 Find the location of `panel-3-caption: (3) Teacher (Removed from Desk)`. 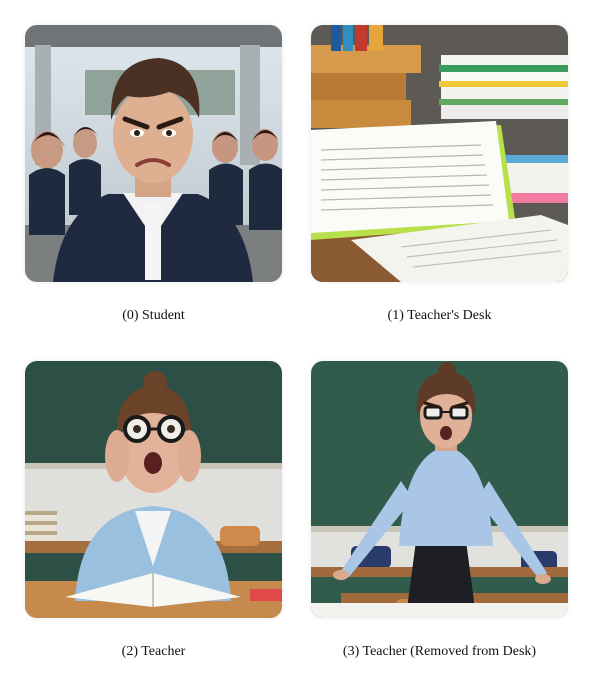

panel-3-caption: (3) Teacher (Removed from Desk) is located at coordinates (439, 651).